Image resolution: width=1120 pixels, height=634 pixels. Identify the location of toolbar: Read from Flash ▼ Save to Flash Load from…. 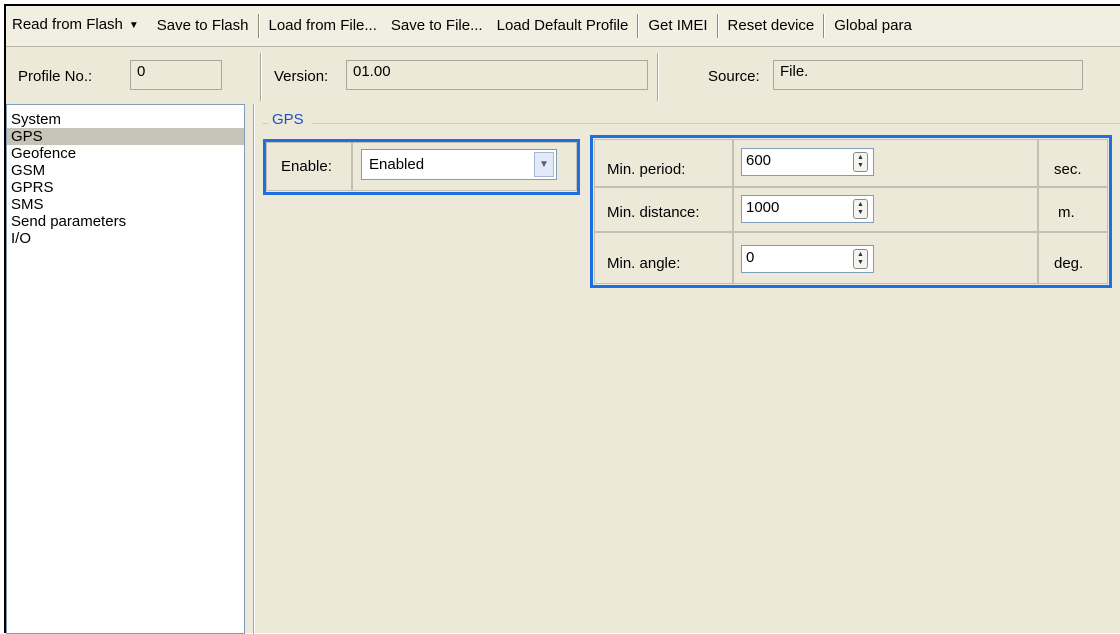
(563, 26).